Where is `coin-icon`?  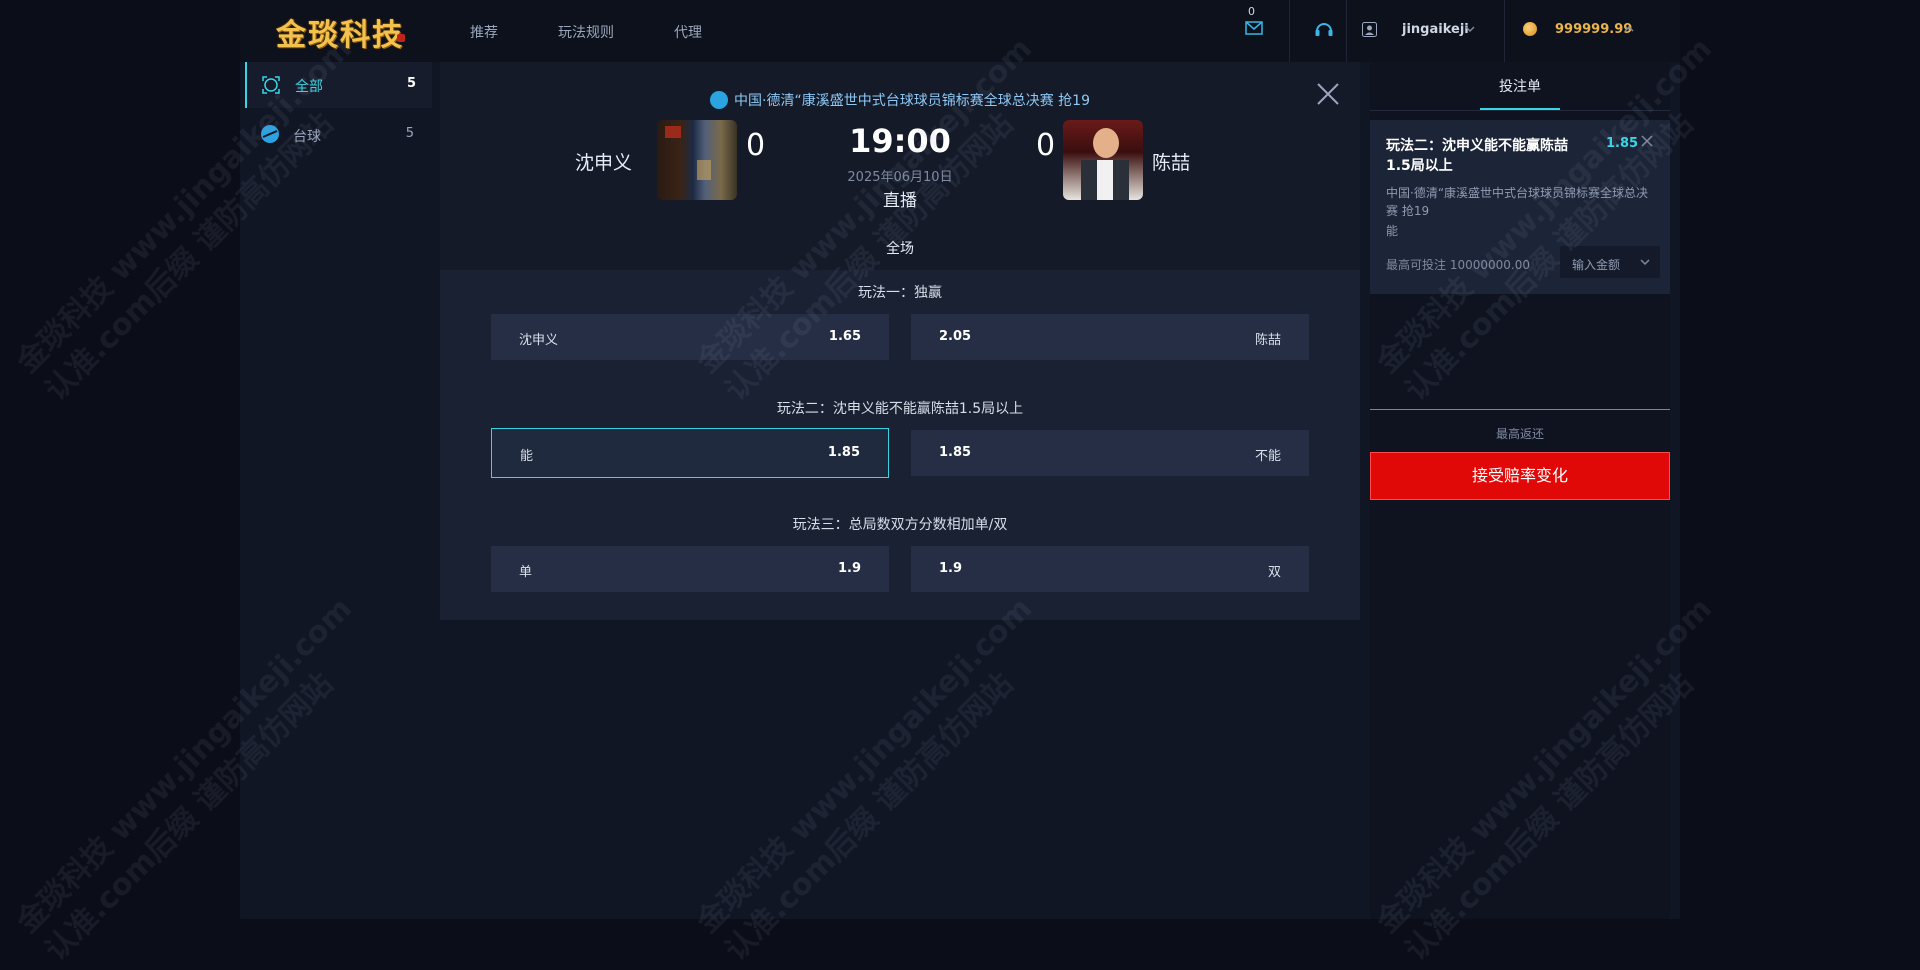 coin-icon is located at coordinates (1530, 29).